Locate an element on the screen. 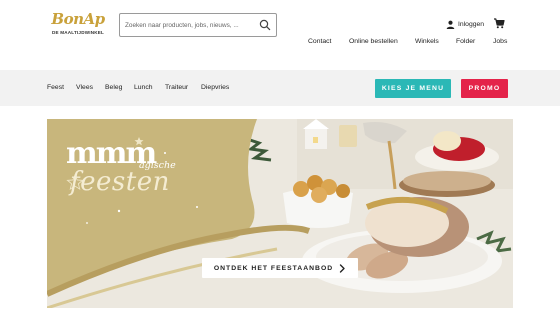 This screenshot has height=315, width=560. search-input is located at coordinates (190, 25).